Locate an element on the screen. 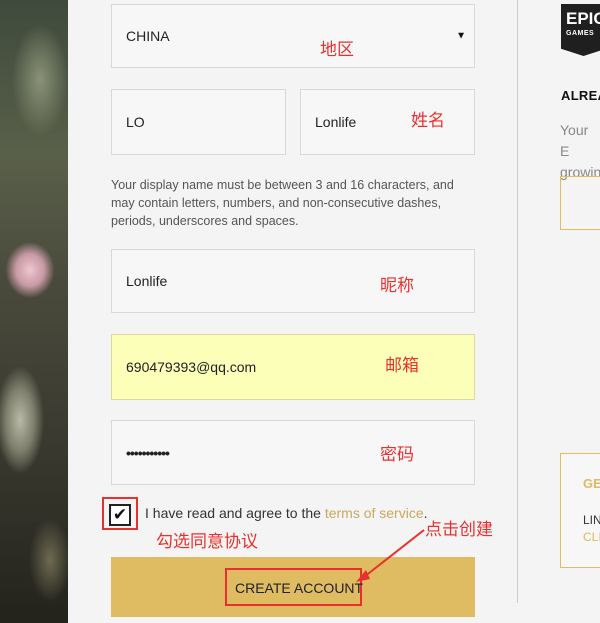  password-value: ••••••••••• is located at coordinates (148, 452).